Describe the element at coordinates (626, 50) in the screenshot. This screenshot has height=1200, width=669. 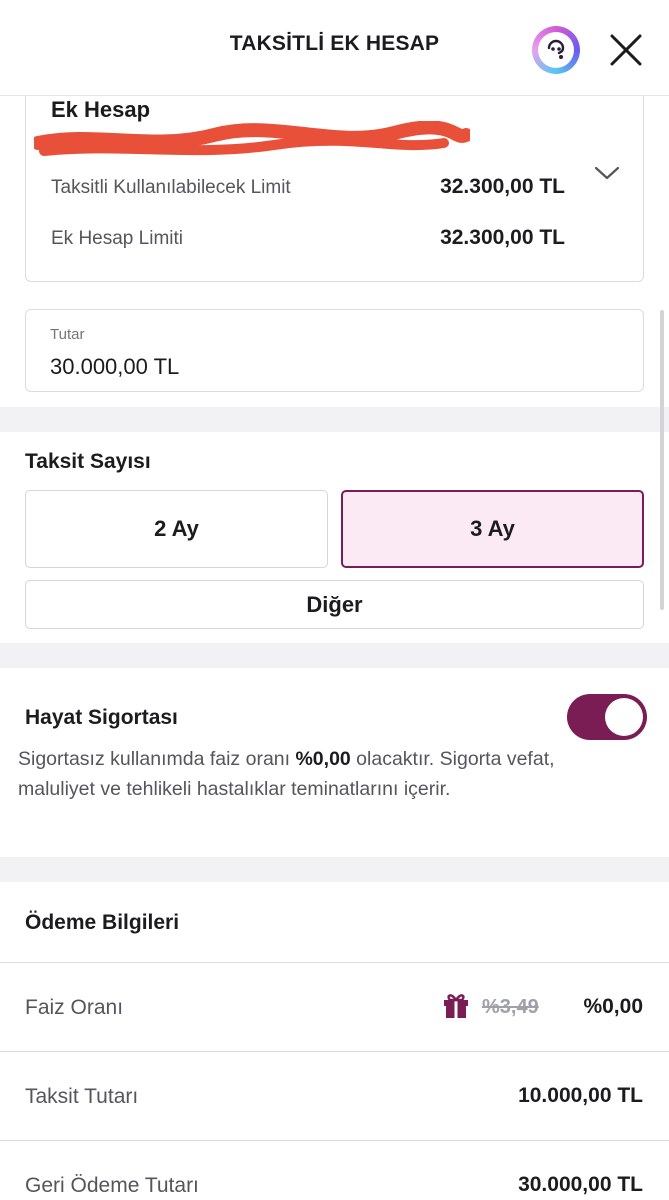
I see `close-icon` at that location.